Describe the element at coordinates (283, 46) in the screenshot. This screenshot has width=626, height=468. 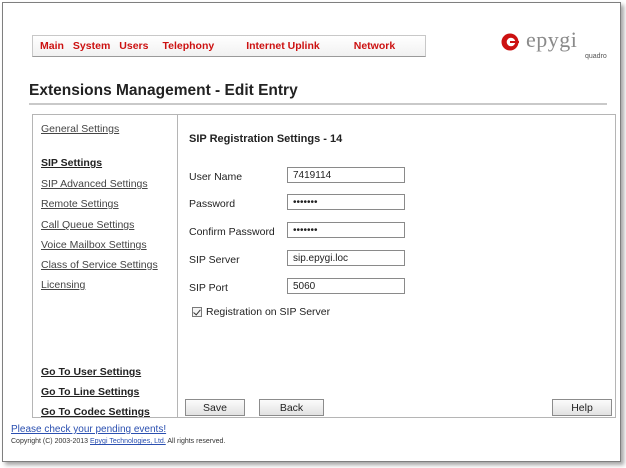
I see `nav-internet-uplink: Internet Uplink` at that location.